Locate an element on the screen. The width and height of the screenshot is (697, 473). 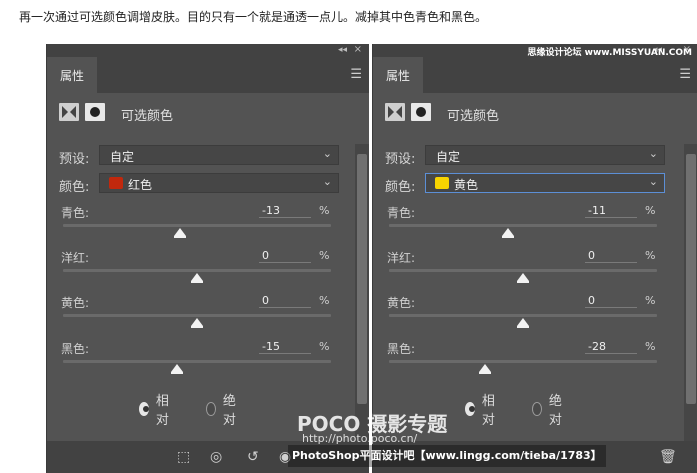
caption-text: 再一次通过可选颜色调增皮肤。目的只有一个就是通透一点儿。减掉其中色青色和黑色。 is located at coordinates (253, 17).